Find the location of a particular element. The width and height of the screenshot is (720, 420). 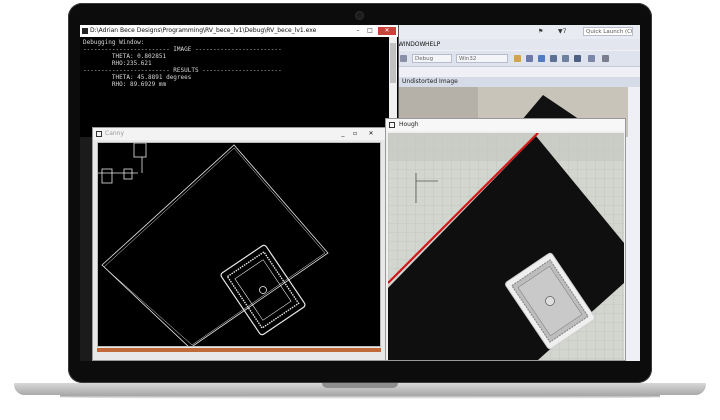

vs-toolbar: Debug Win32 is located at coordinates (519, 59).